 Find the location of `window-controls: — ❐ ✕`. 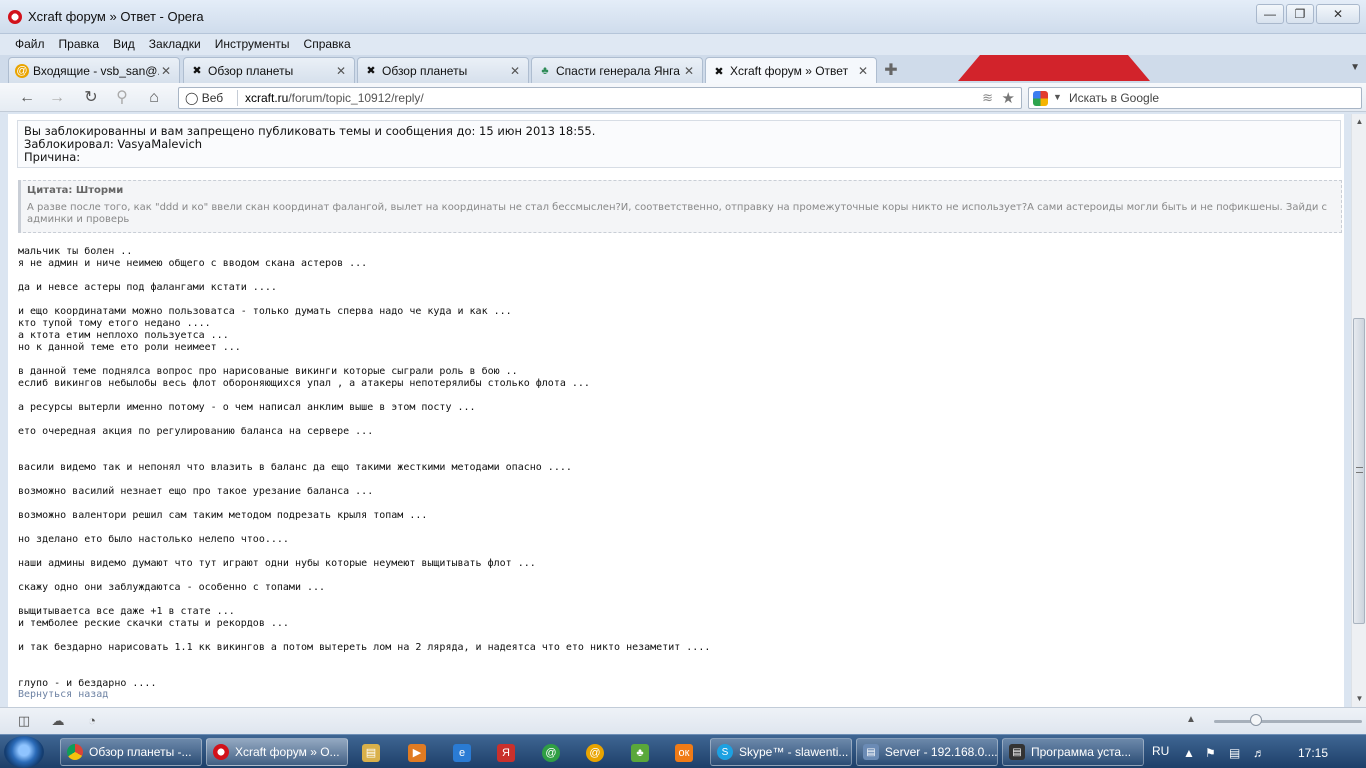

window-controls: — ❐ ✕ is located at coordinates (1308, 14).